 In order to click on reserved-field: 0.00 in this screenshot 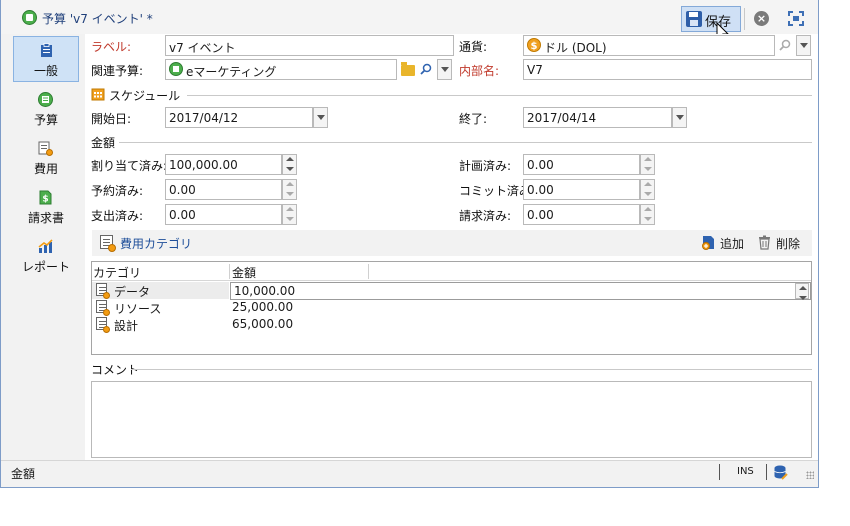, I will do `click(223, 189)`.